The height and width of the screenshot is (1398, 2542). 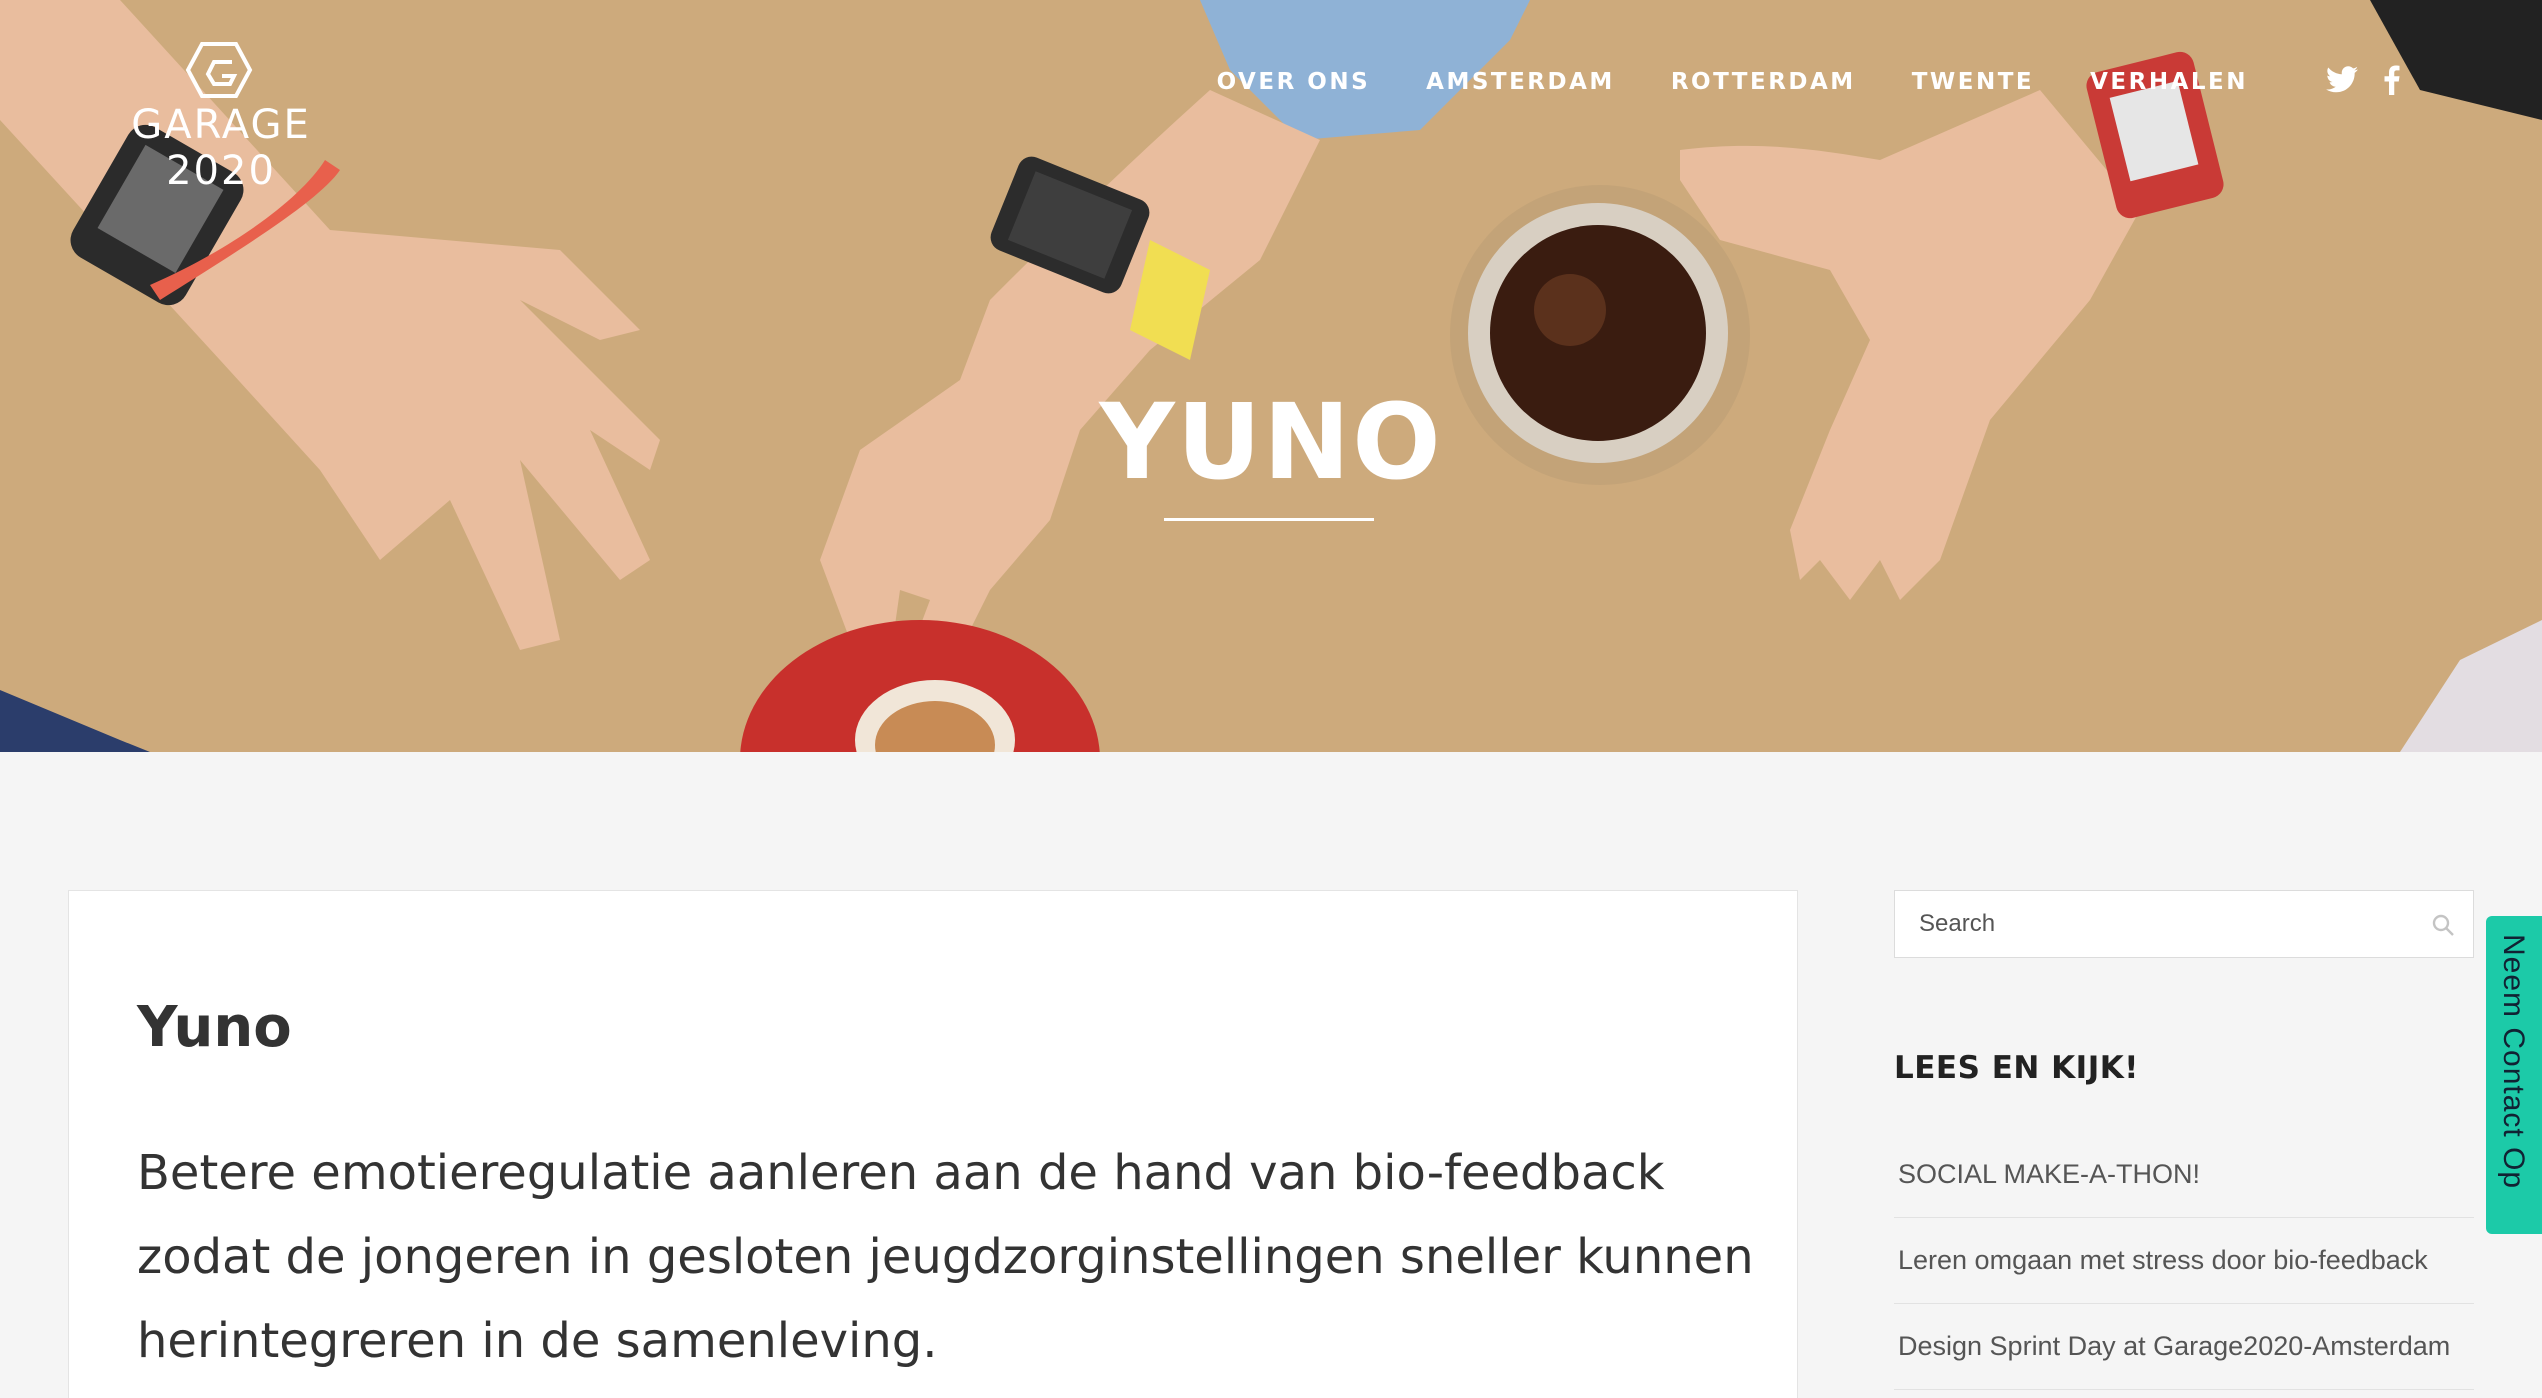 What do you see at coordinates (2016, 1068) in the screenshot?
I see `sidebar-heading: LEES EN KIJK!` at bounding box center [2016, 1068].